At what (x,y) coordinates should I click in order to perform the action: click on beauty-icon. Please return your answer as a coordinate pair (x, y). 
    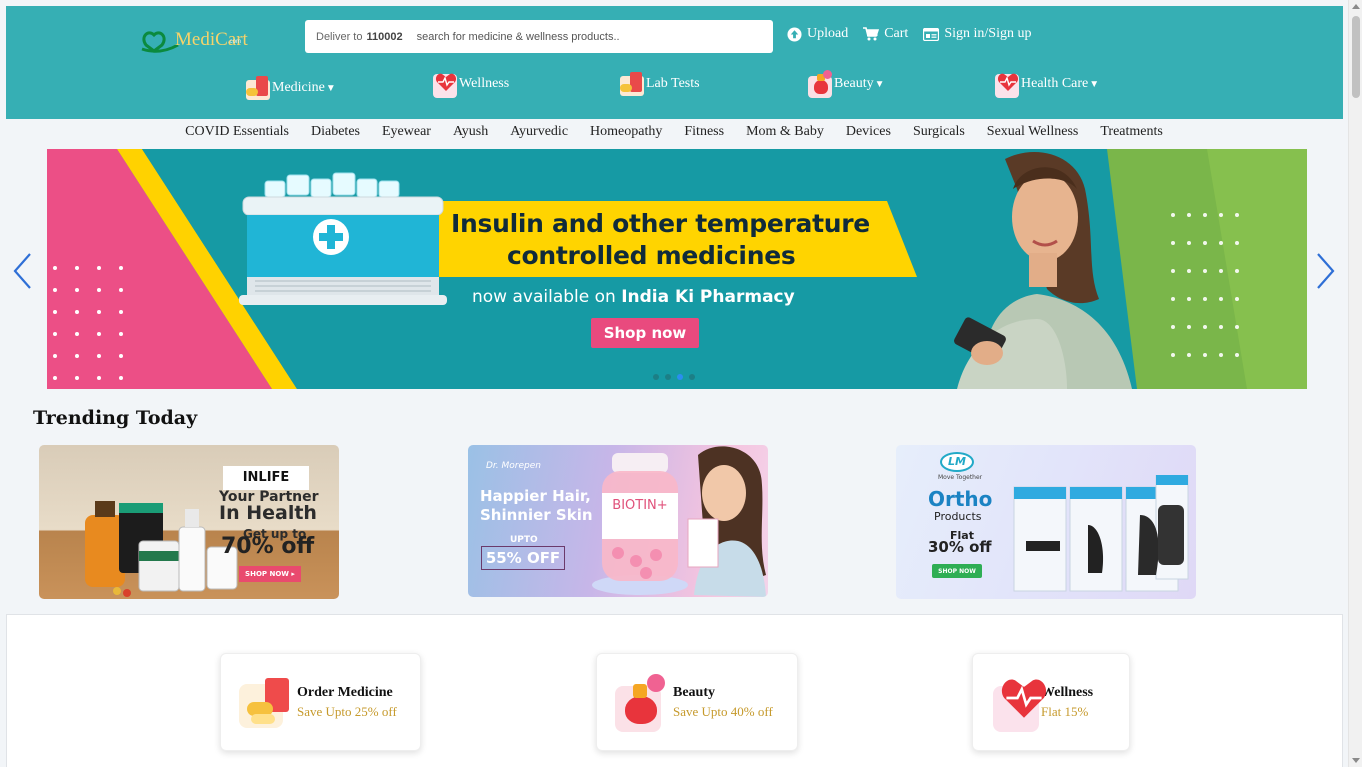
    Looking at the image, I should click on (819, 84).